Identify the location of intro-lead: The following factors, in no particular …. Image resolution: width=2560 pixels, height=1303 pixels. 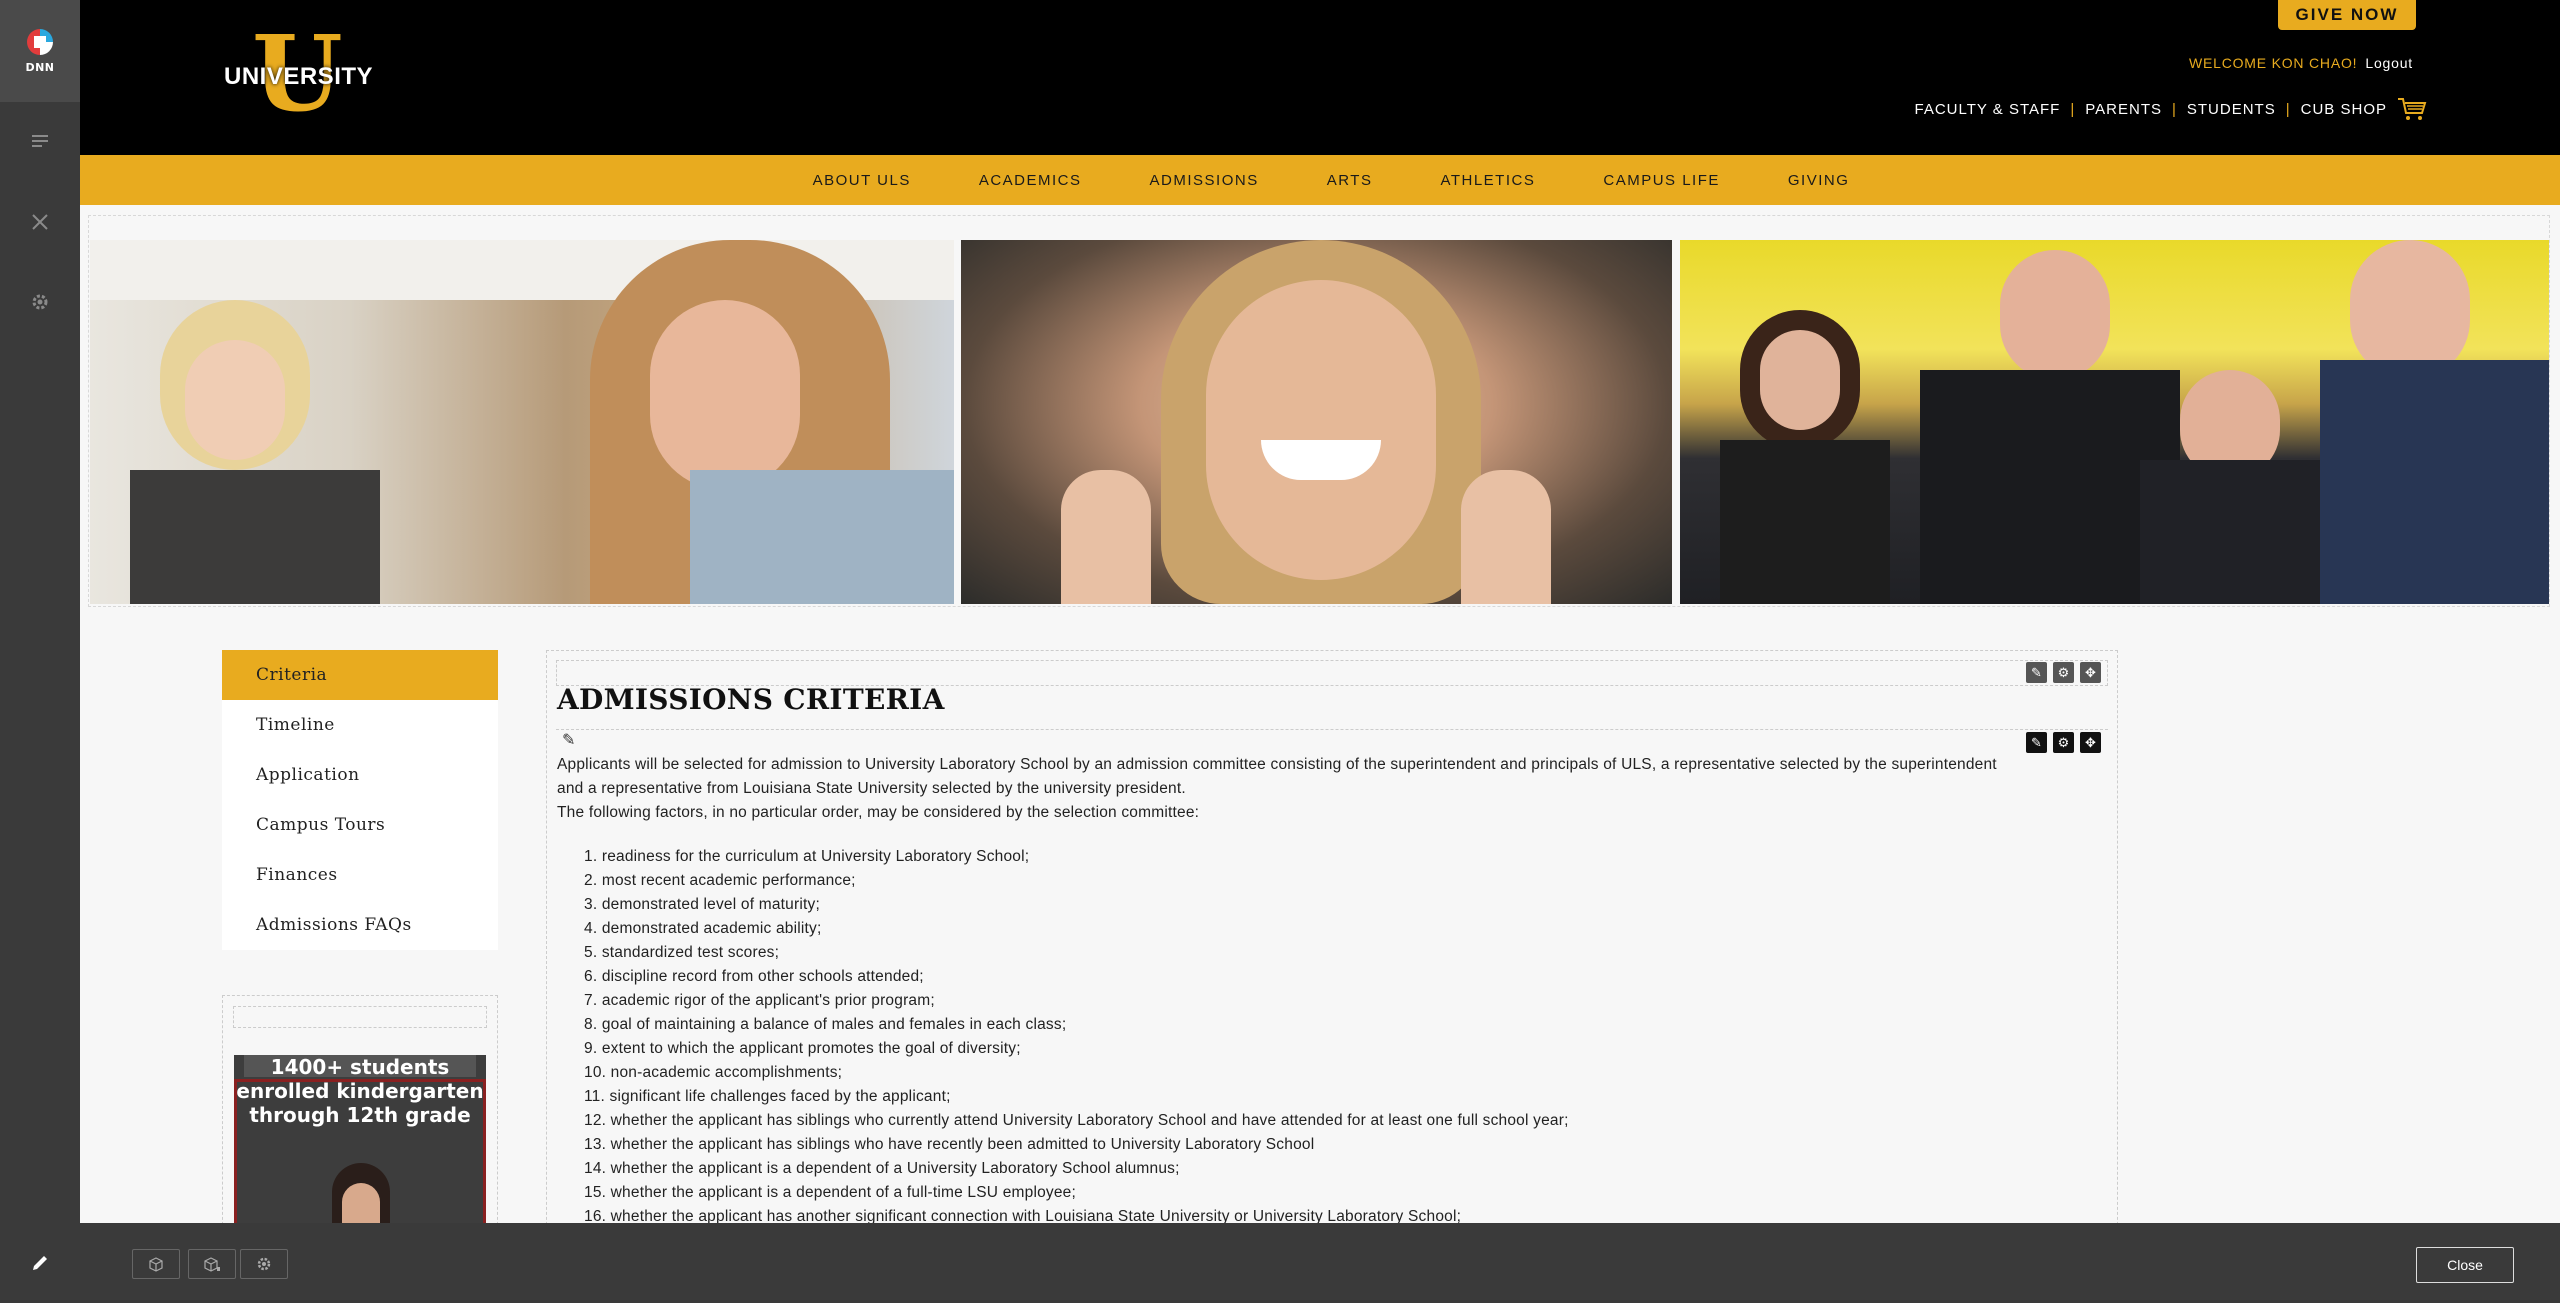
(878, 812).